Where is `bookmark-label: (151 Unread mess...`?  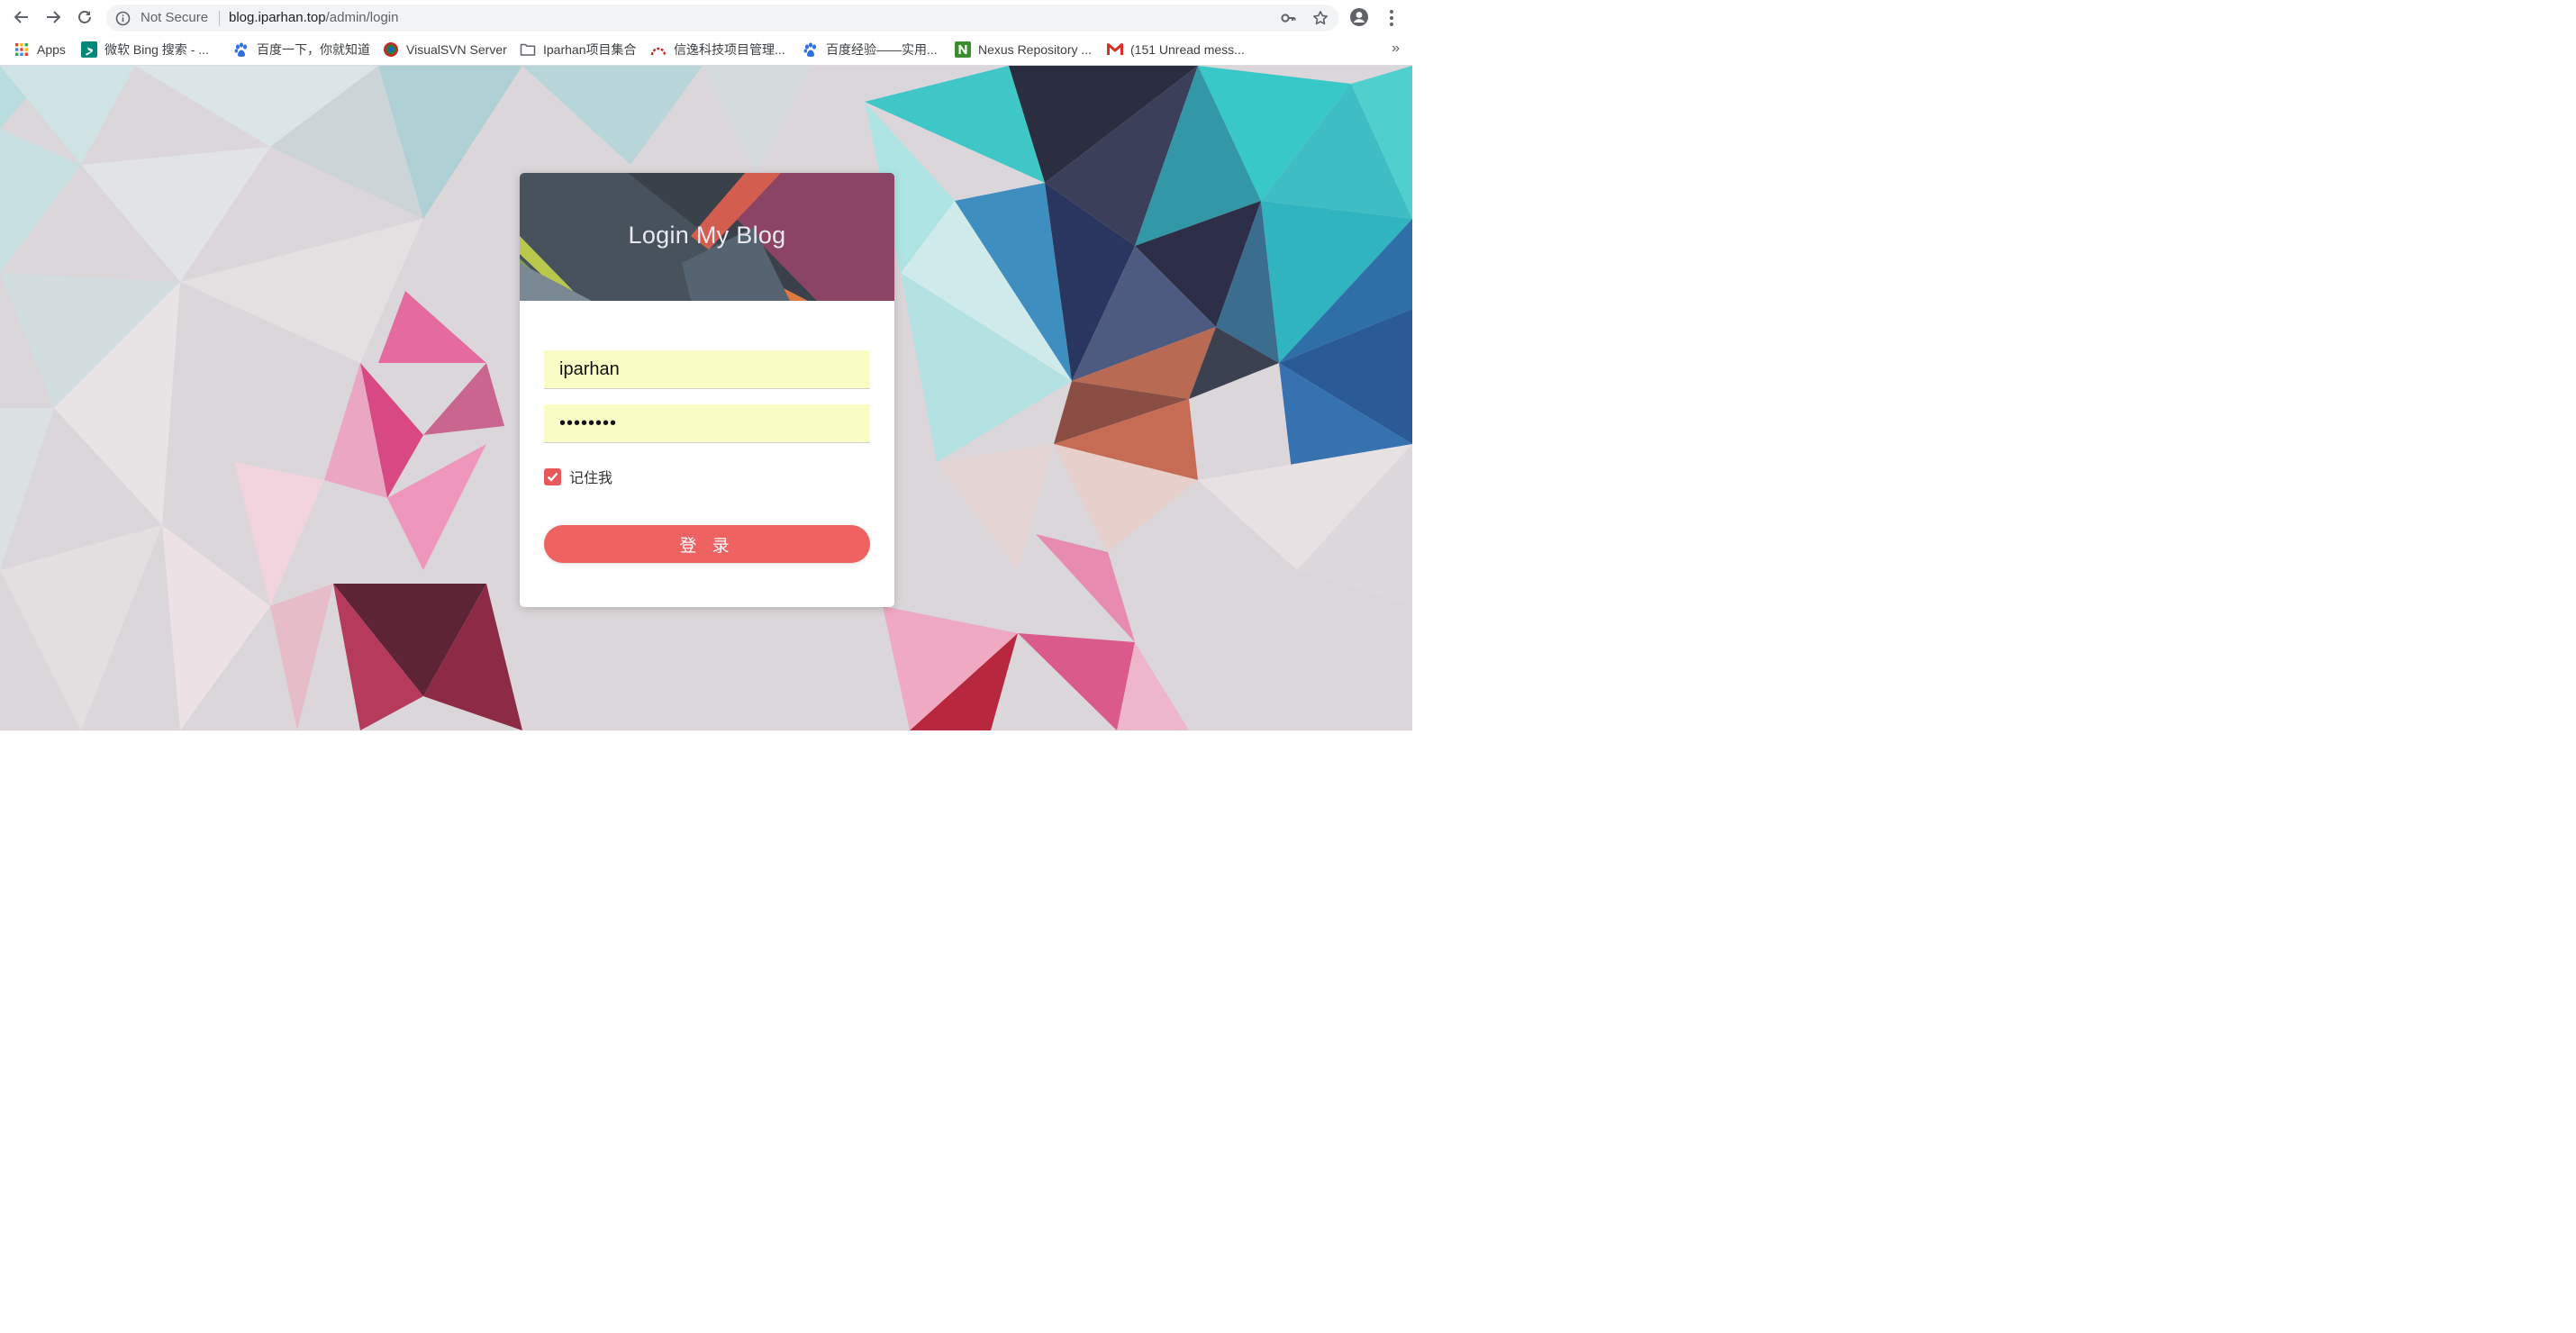
bookmark-label: (151 Unread mess... is located at coordinates (1187, 49).